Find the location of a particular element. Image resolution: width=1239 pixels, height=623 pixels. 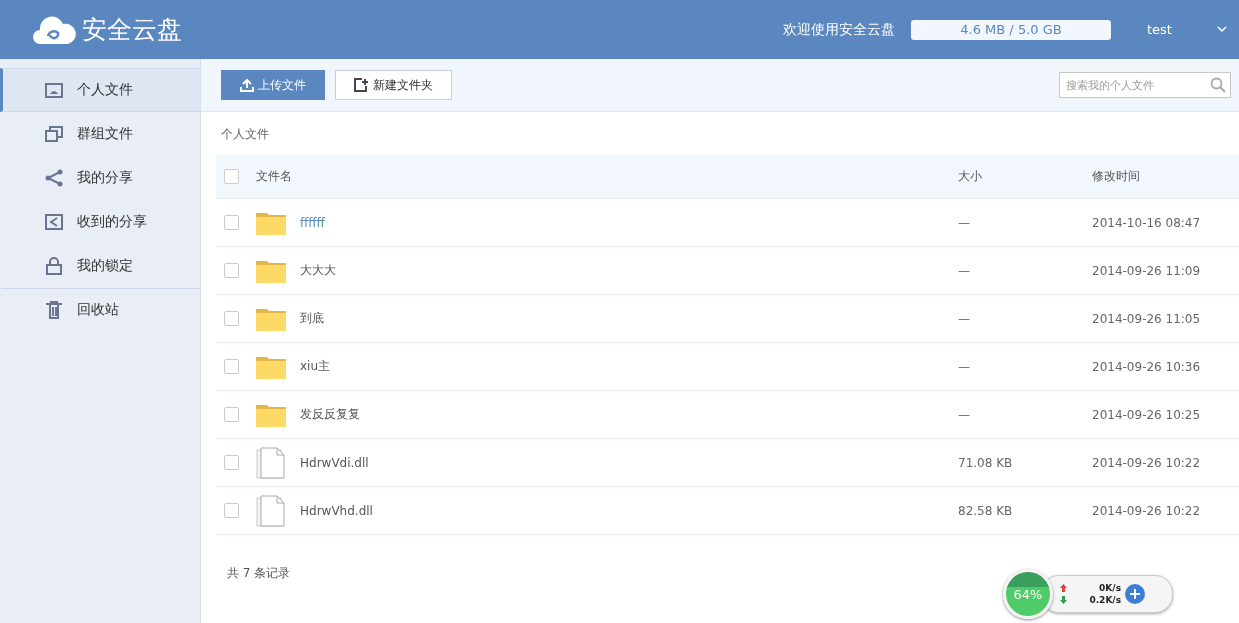

share-box-icon is located at coordinates (54, 222).